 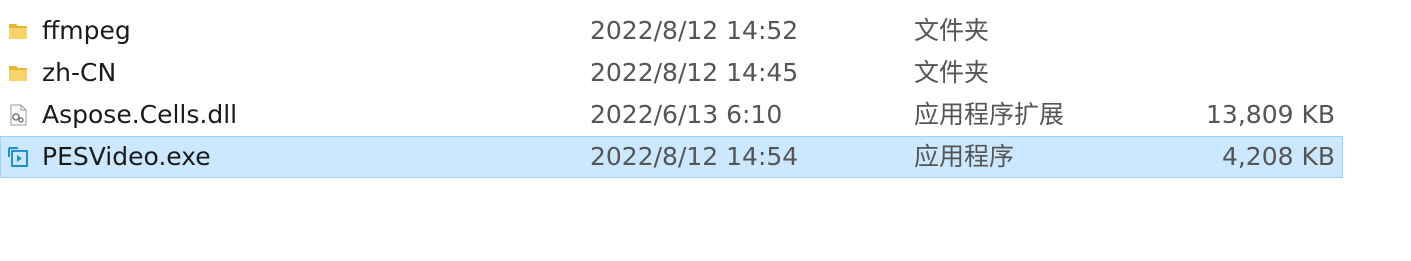 What do you see at coordinates (18, 115) in the screenshot?
I see `dll-file-icon` at bounding box center [18, 115].